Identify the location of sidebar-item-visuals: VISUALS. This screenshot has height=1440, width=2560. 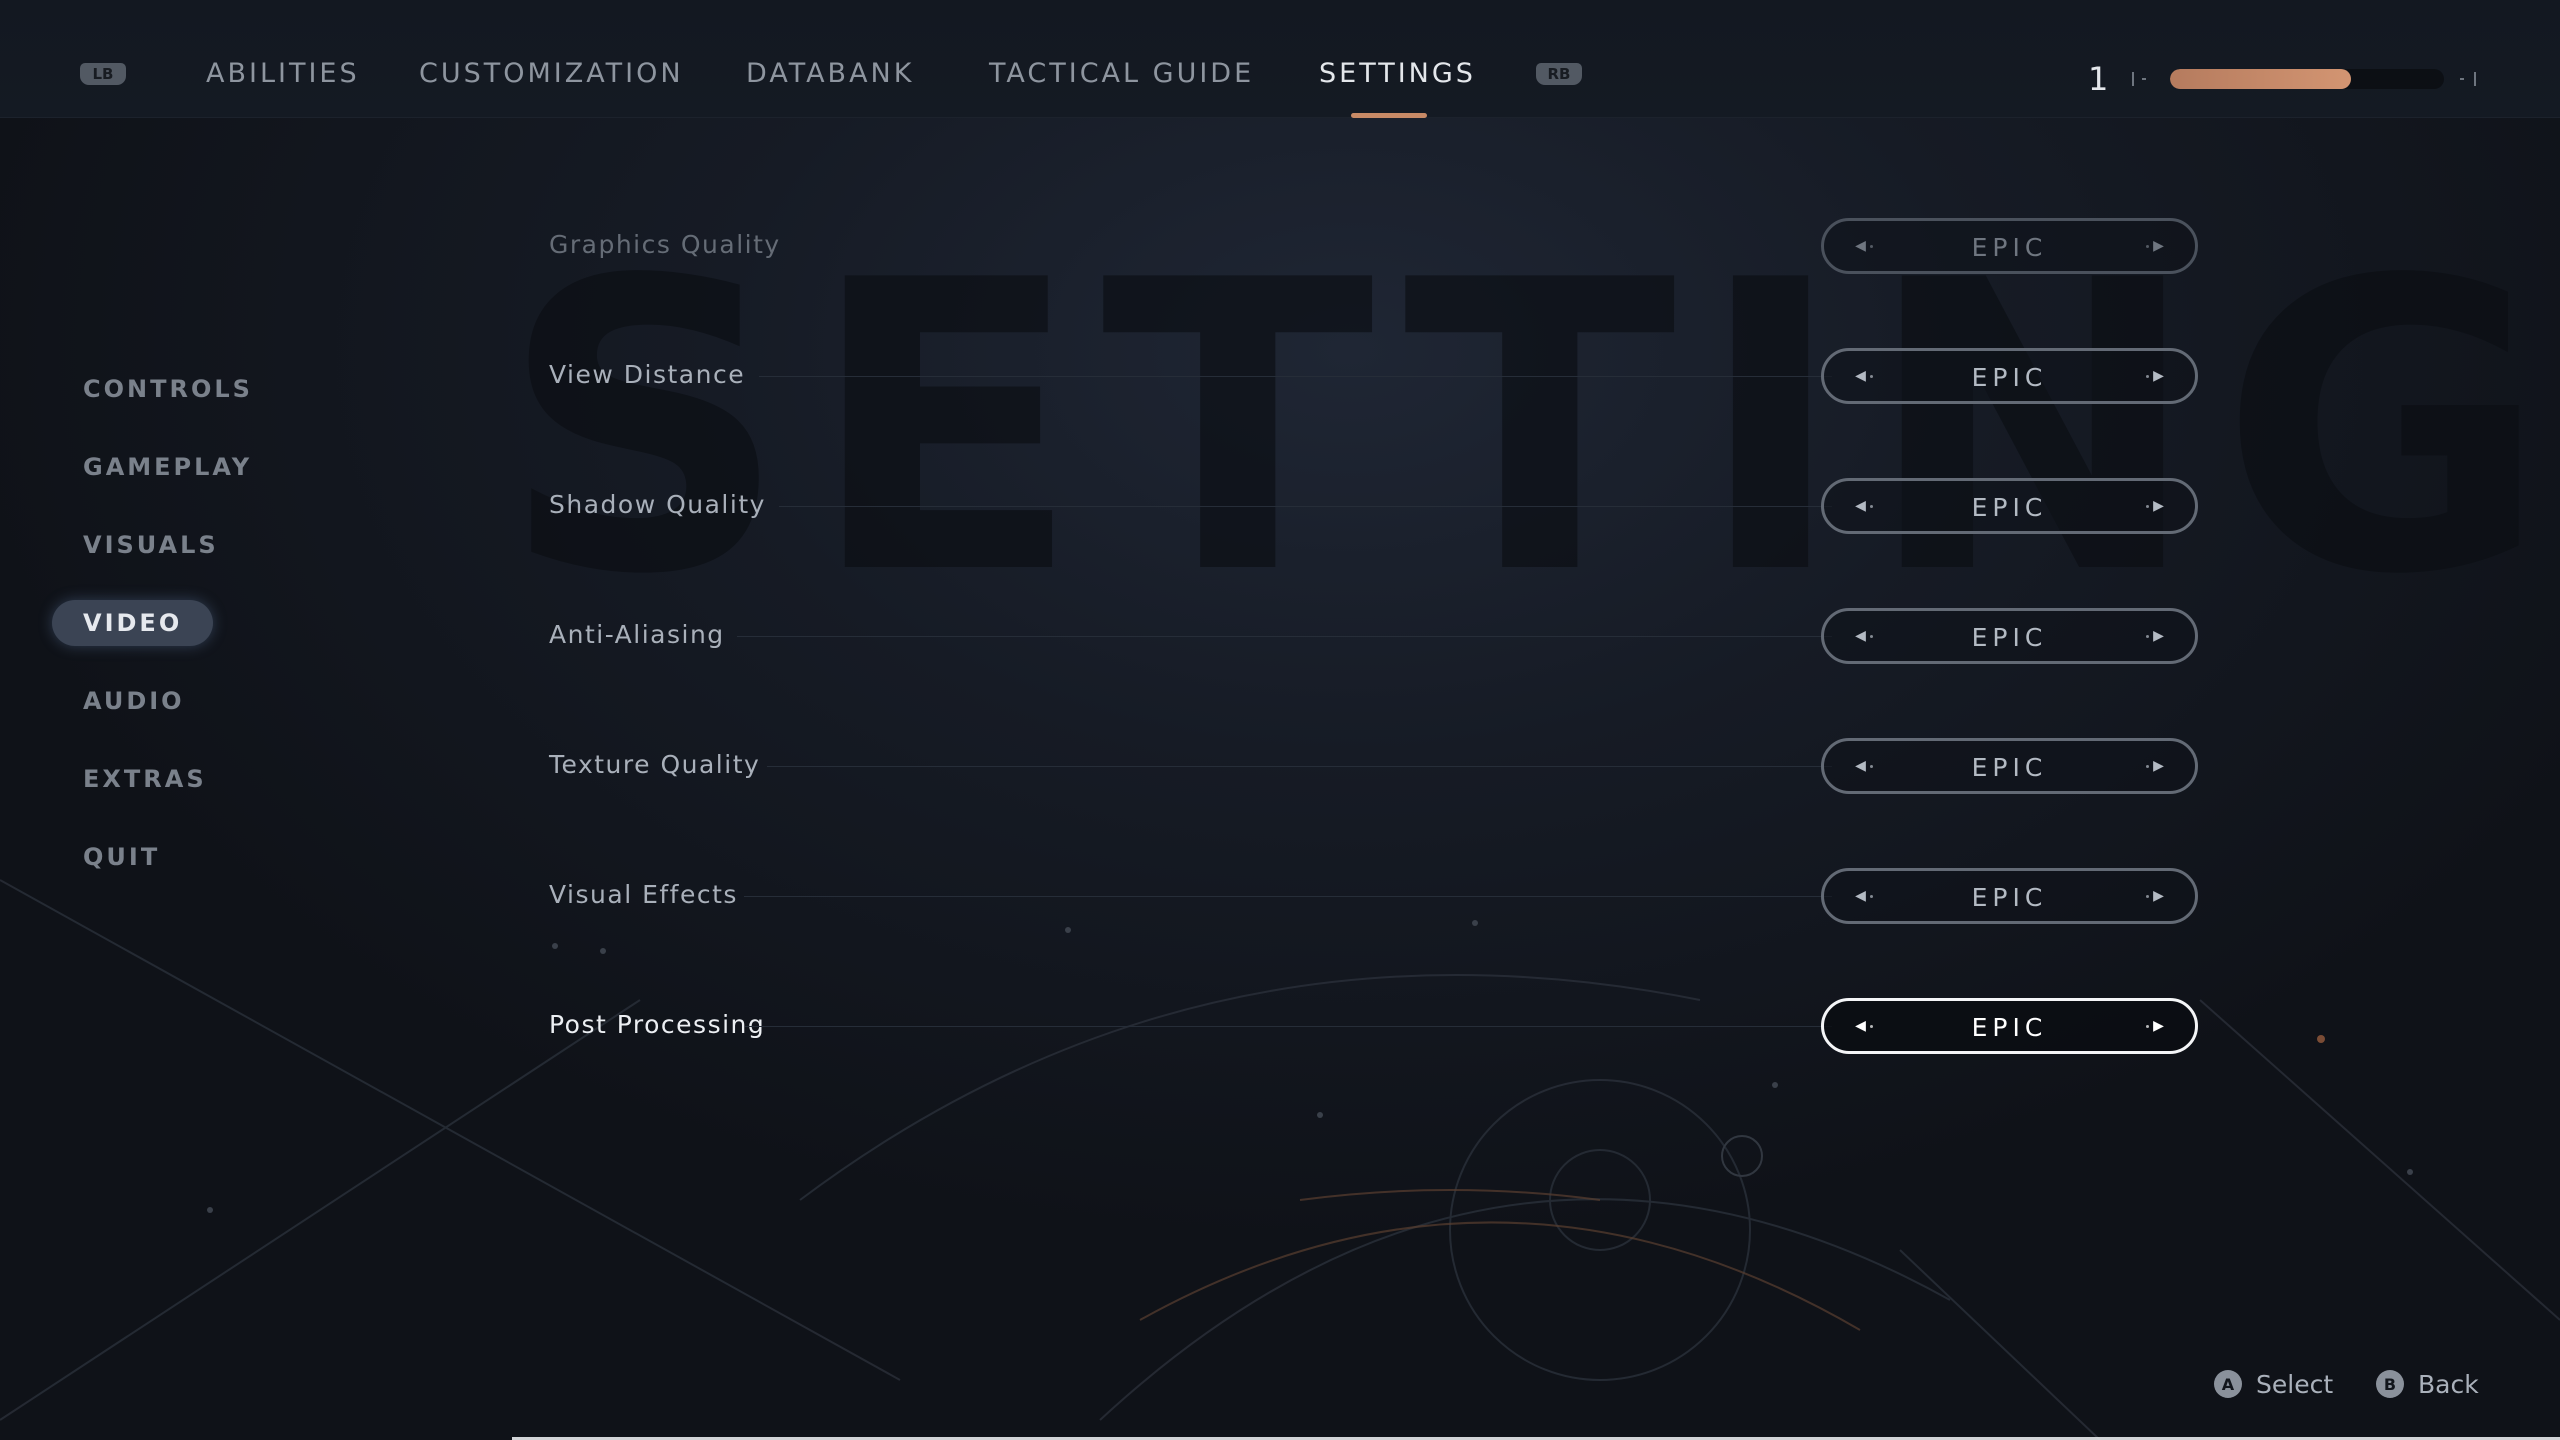
(151, 545).